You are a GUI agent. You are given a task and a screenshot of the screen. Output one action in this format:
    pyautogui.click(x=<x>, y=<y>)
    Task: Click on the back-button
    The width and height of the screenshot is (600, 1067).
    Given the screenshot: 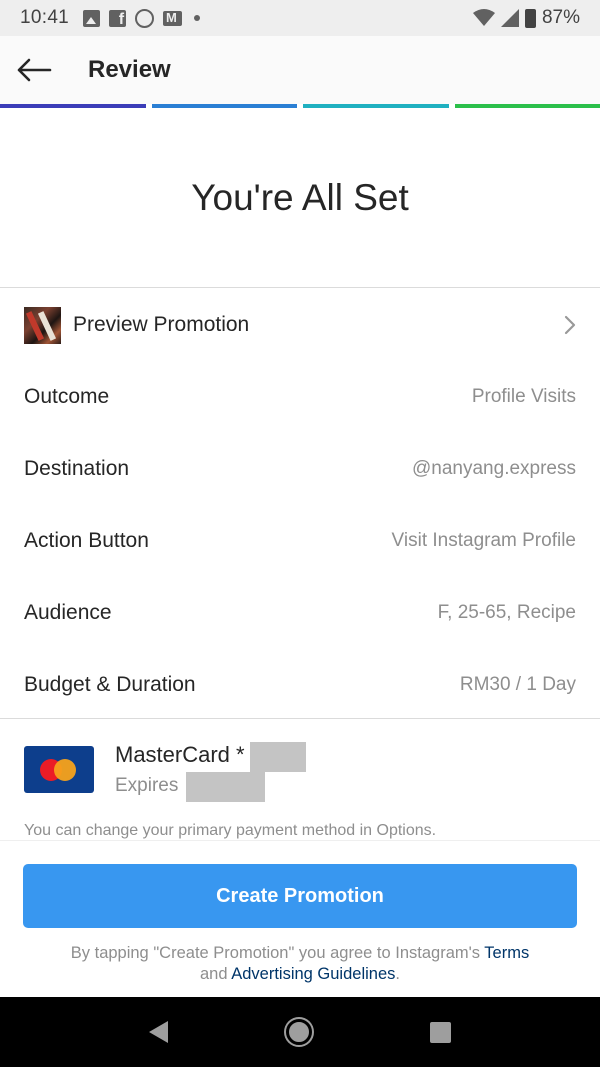 What is the action you would take?
    pyautogui.click(x=34, y=70)
    